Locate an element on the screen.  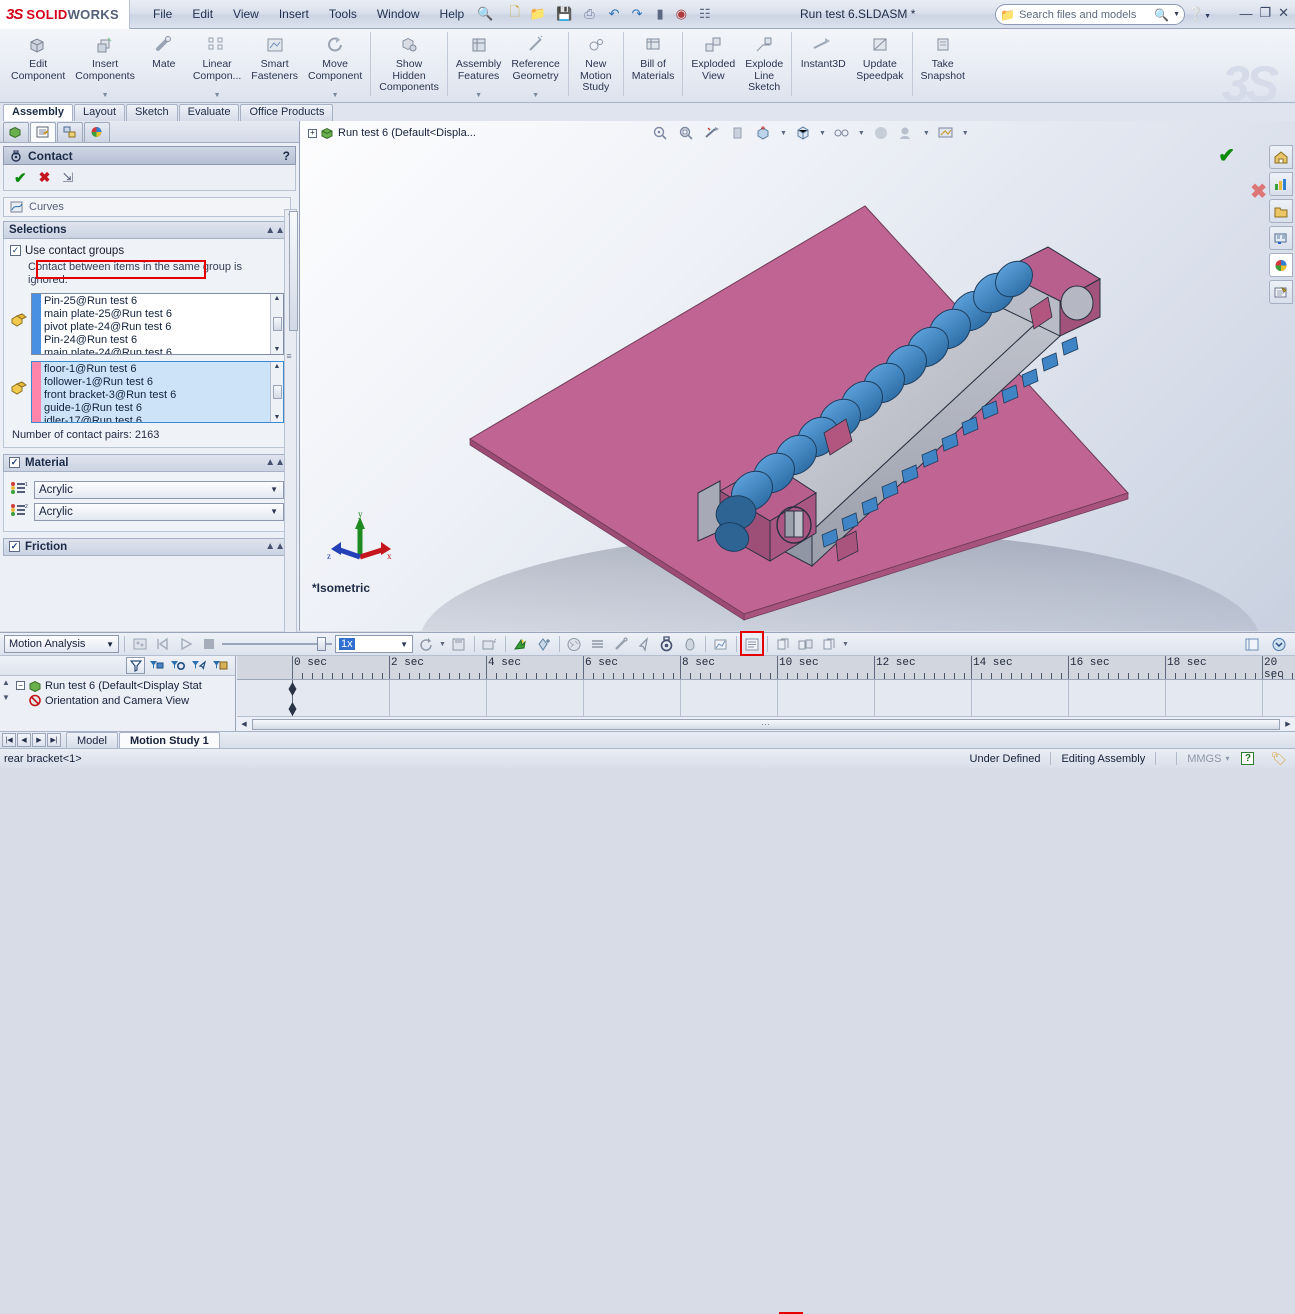
material-2-dropdown: Acrylic ▼ is located at coordinates (159, 511).